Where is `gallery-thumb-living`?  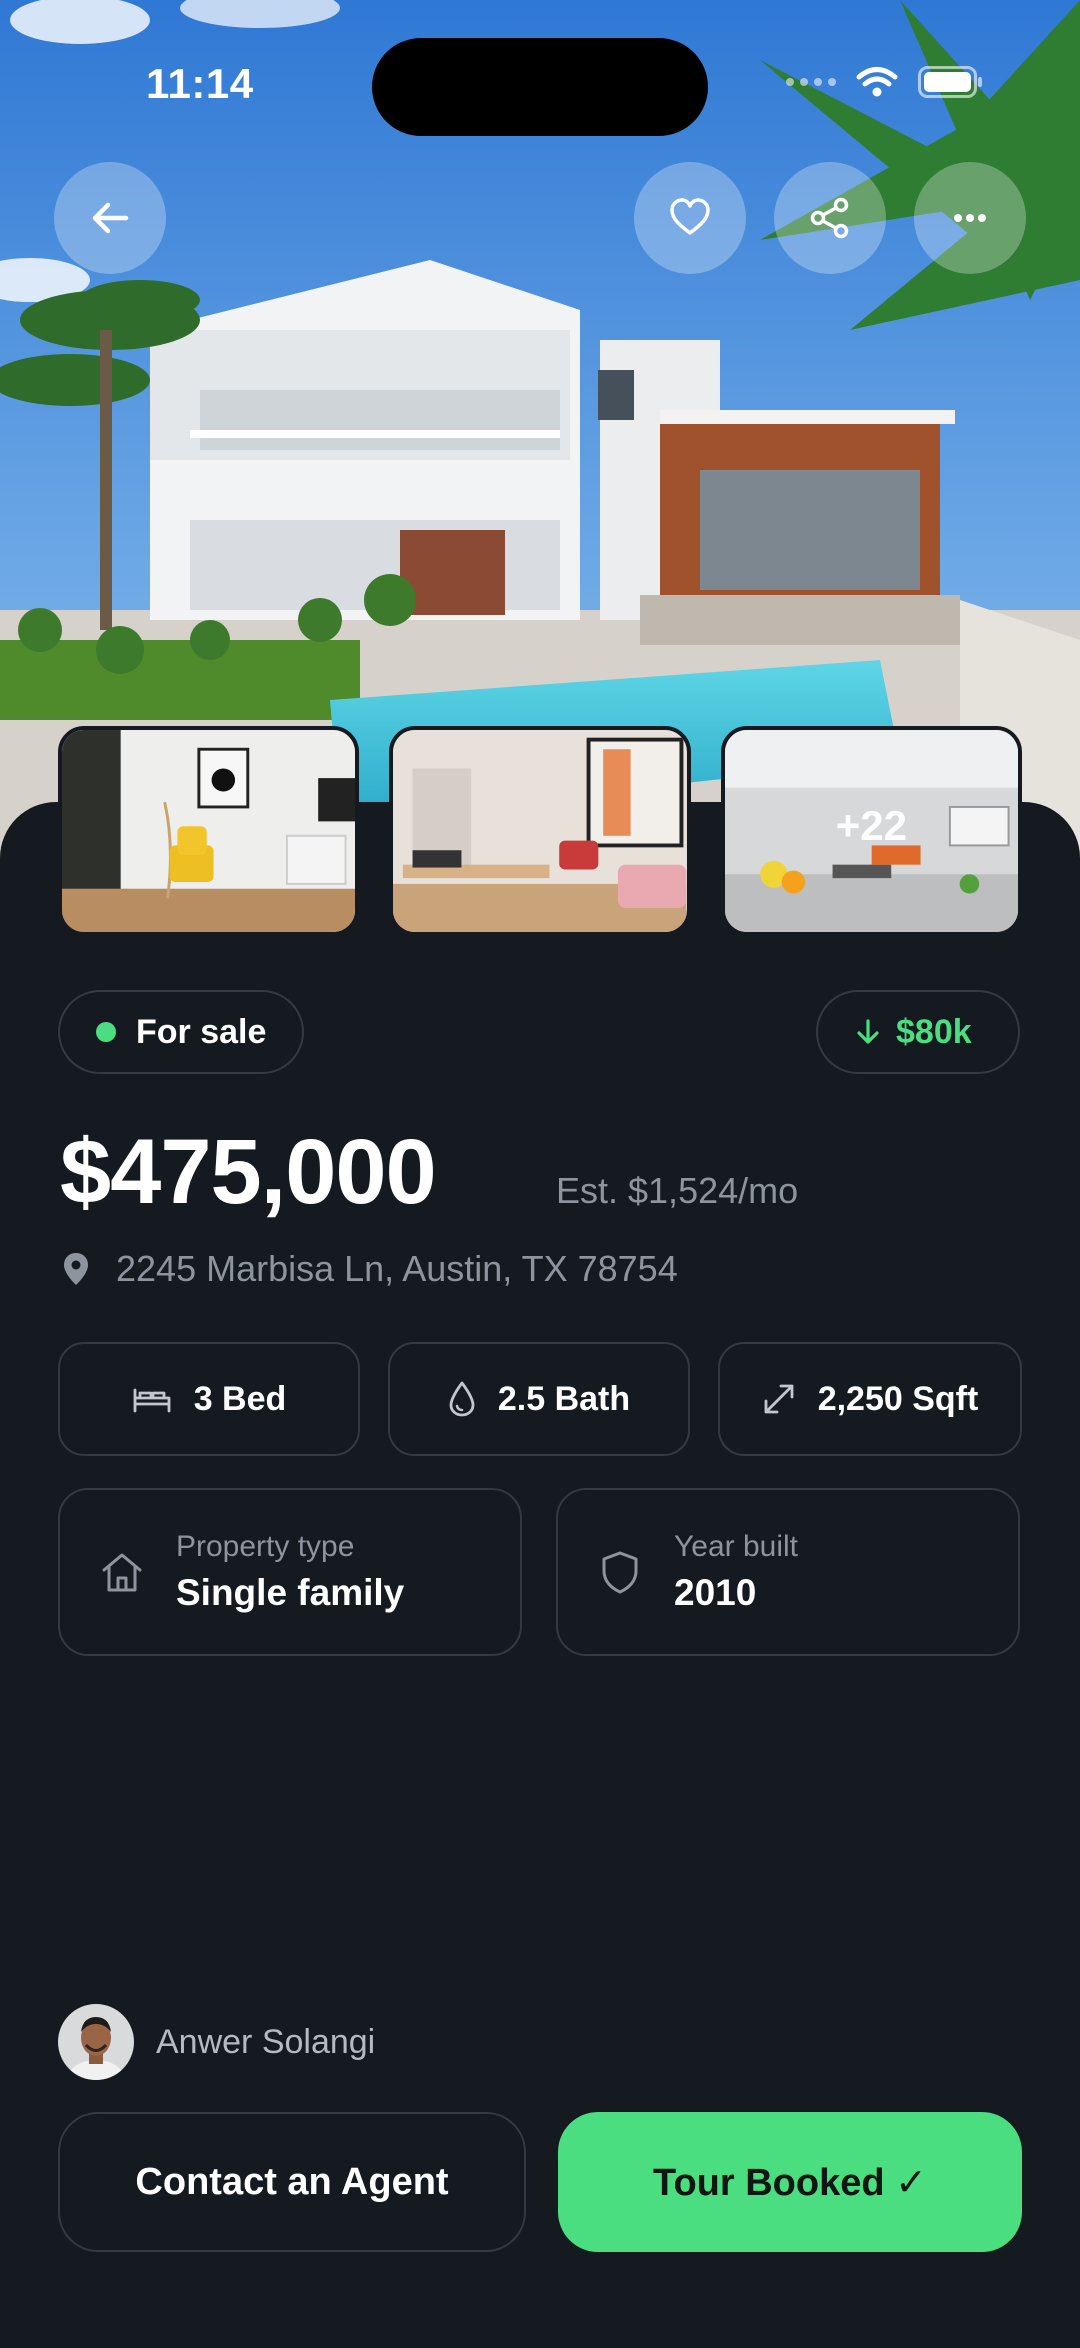 gallery-thumb-living is located at coordinates (209, 831).